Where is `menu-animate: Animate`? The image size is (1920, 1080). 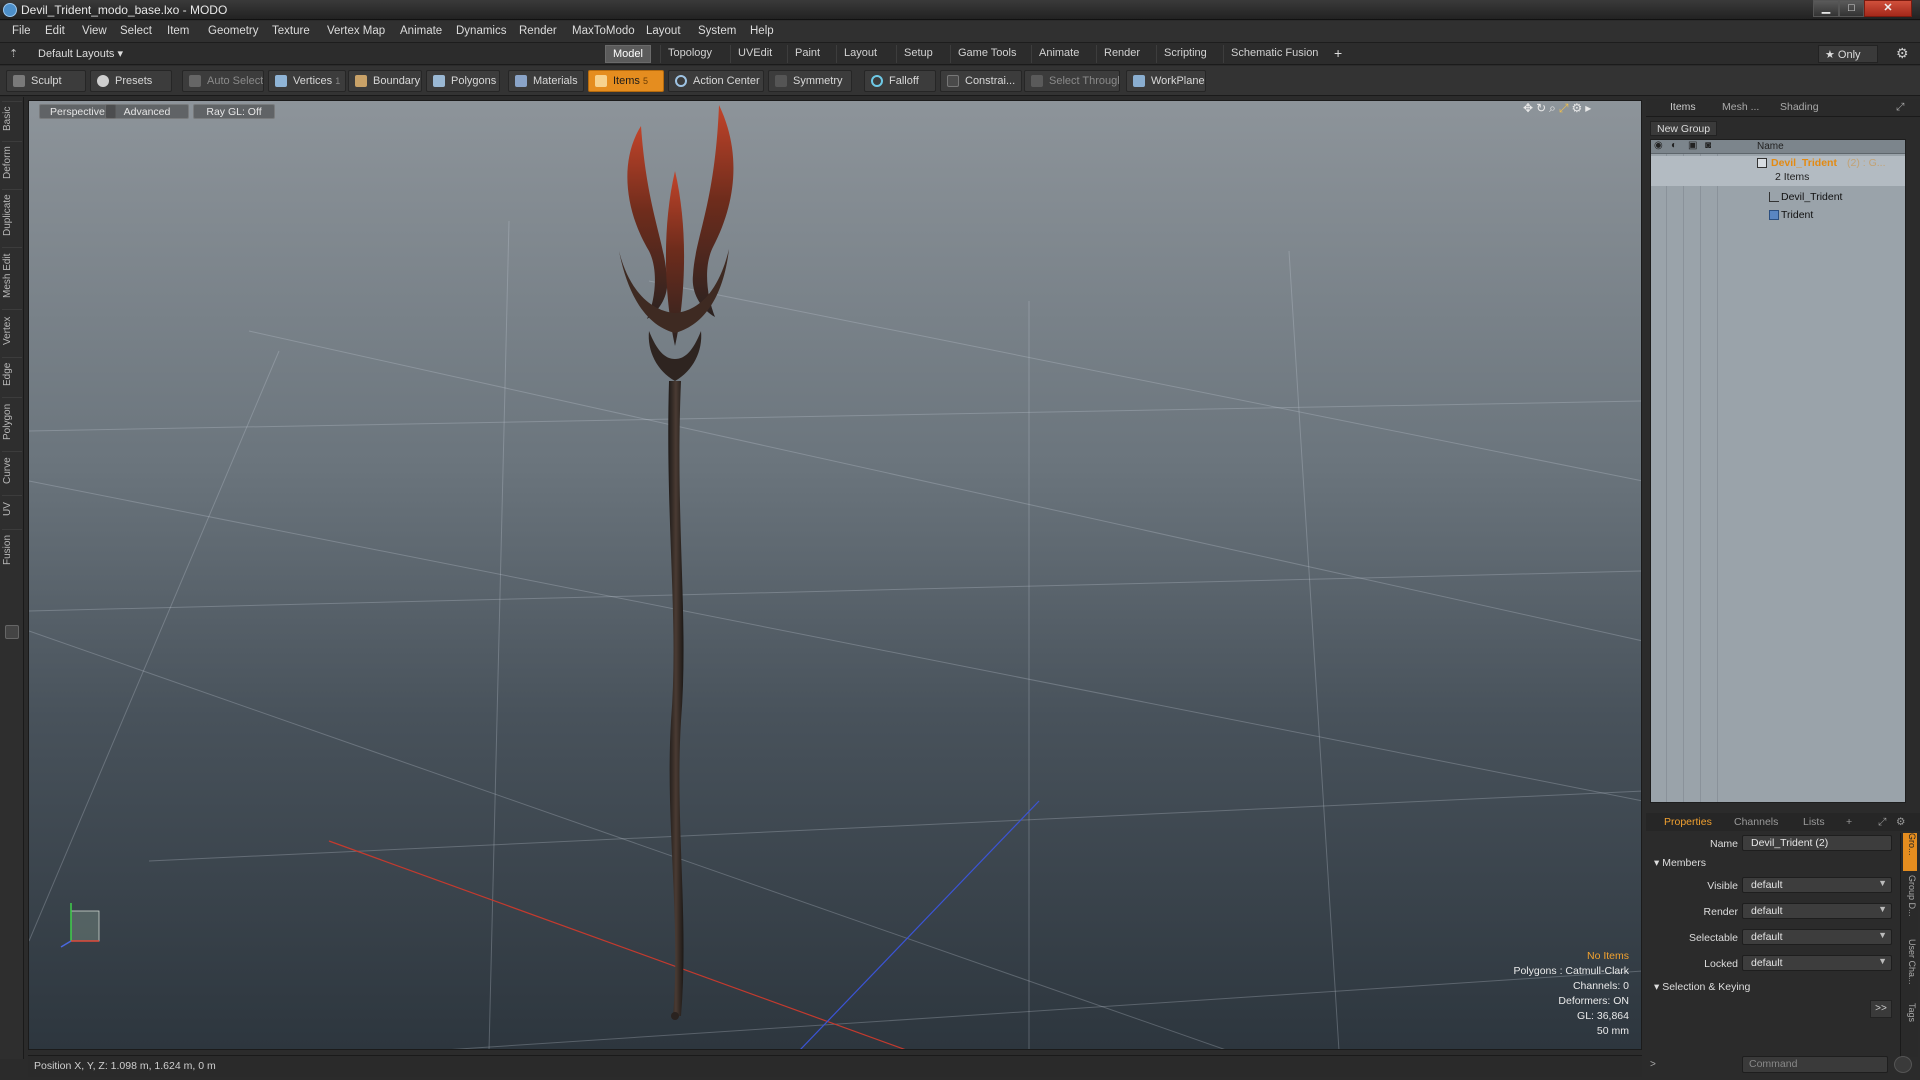 menu-animate: Animate is located at coordinates (421, 31).